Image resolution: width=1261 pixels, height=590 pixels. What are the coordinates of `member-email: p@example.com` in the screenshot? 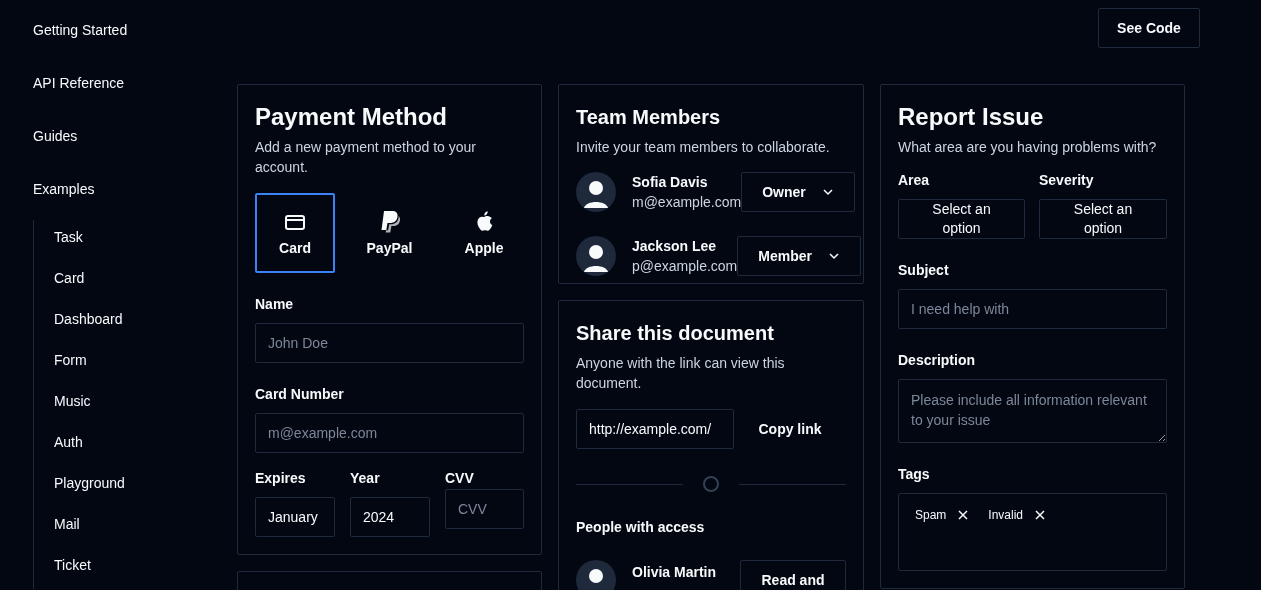 It's located at (685, 266).